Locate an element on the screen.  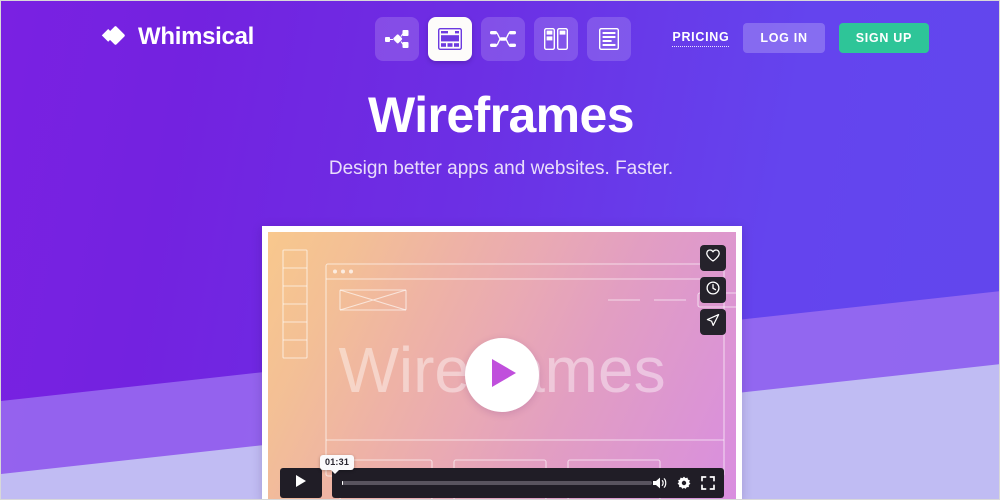
mindmap-icon is located at coordinates (503, 39).